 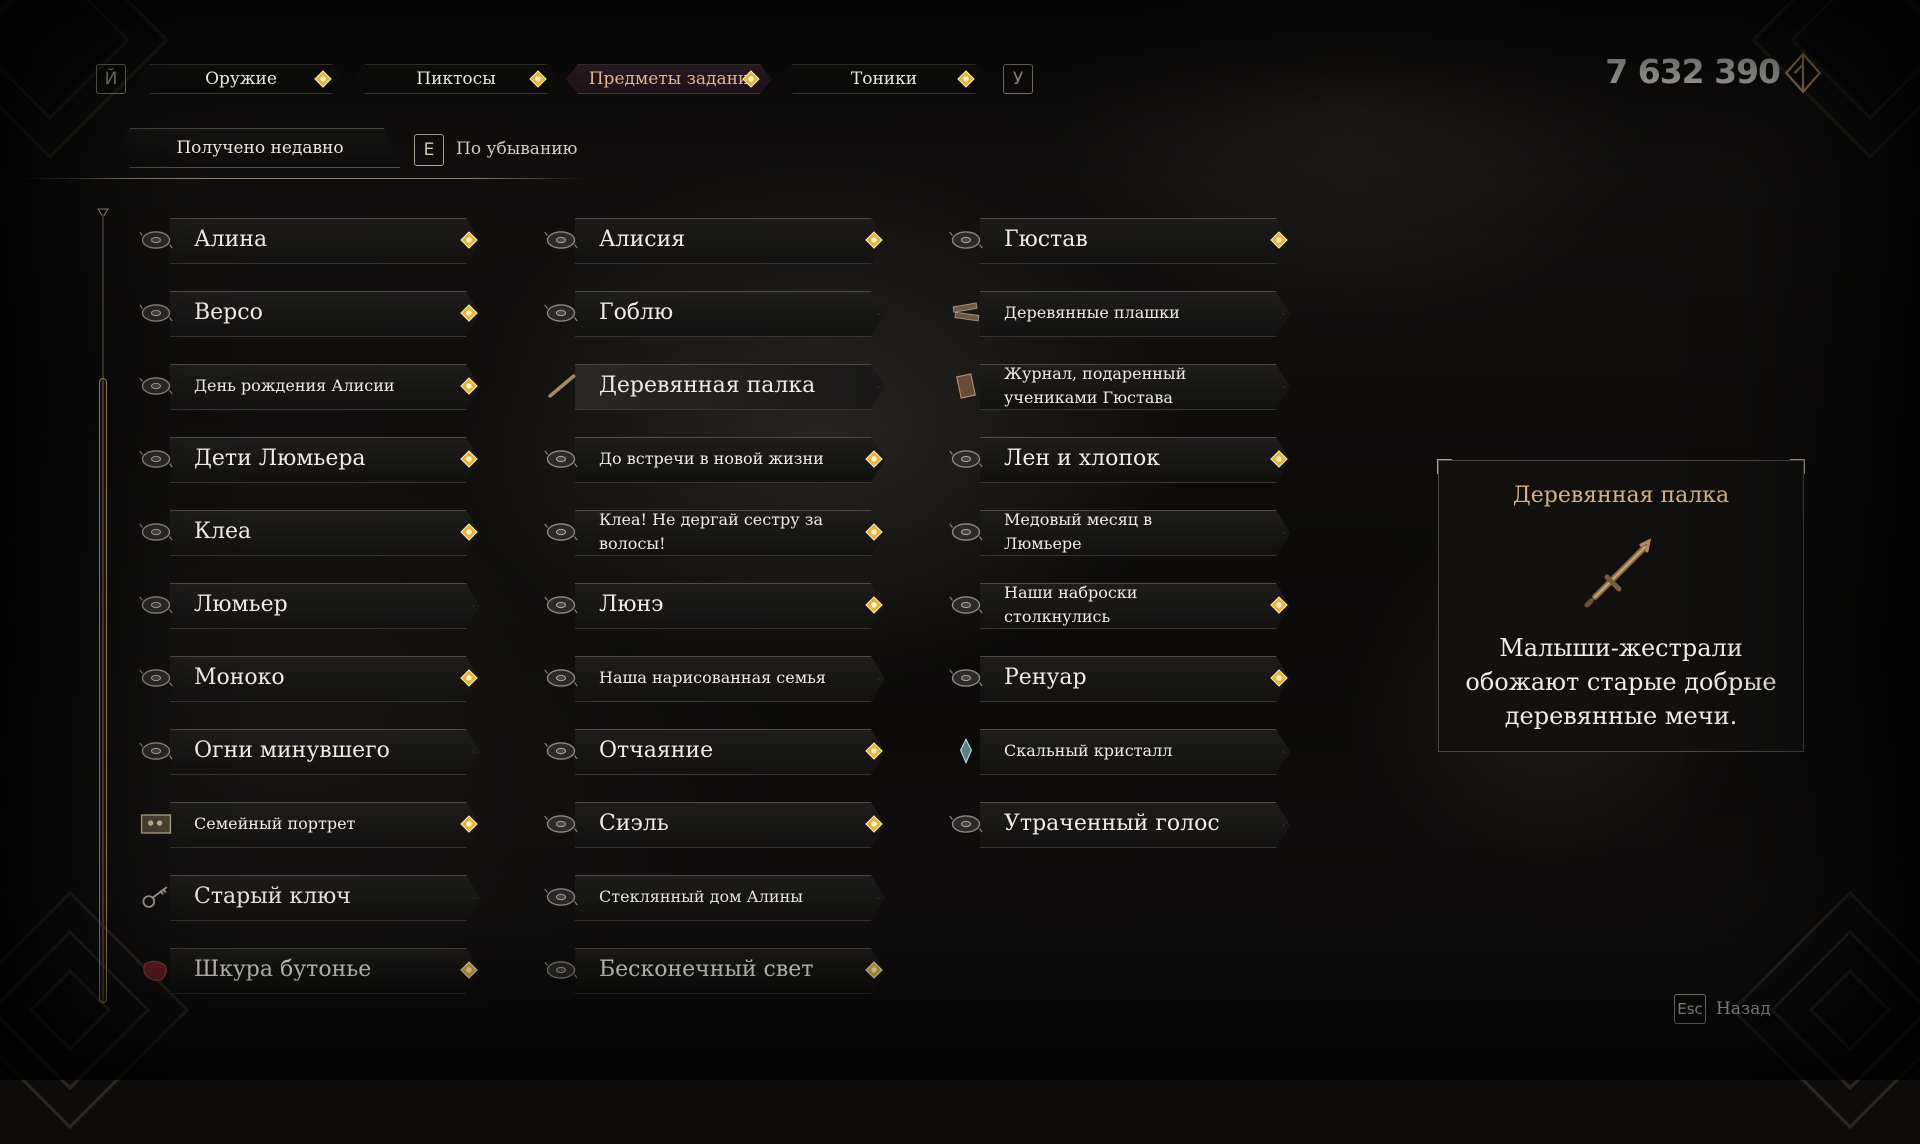 What do you see at coordinates (1092, 312) in the screenshot?
I see `quest-item-name: Деревянные плашки` at bounding box center [1092, 312].